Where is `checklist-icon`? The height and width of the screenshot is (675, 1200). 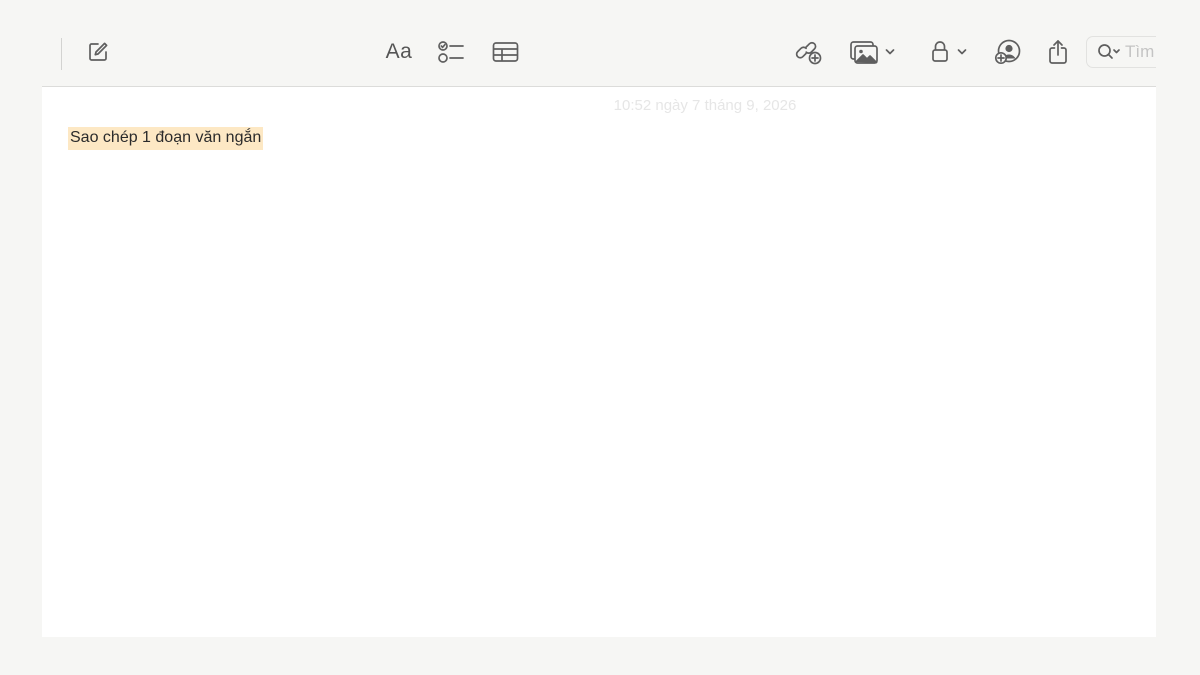 checklist-icon is located at coordinates (451, 52).